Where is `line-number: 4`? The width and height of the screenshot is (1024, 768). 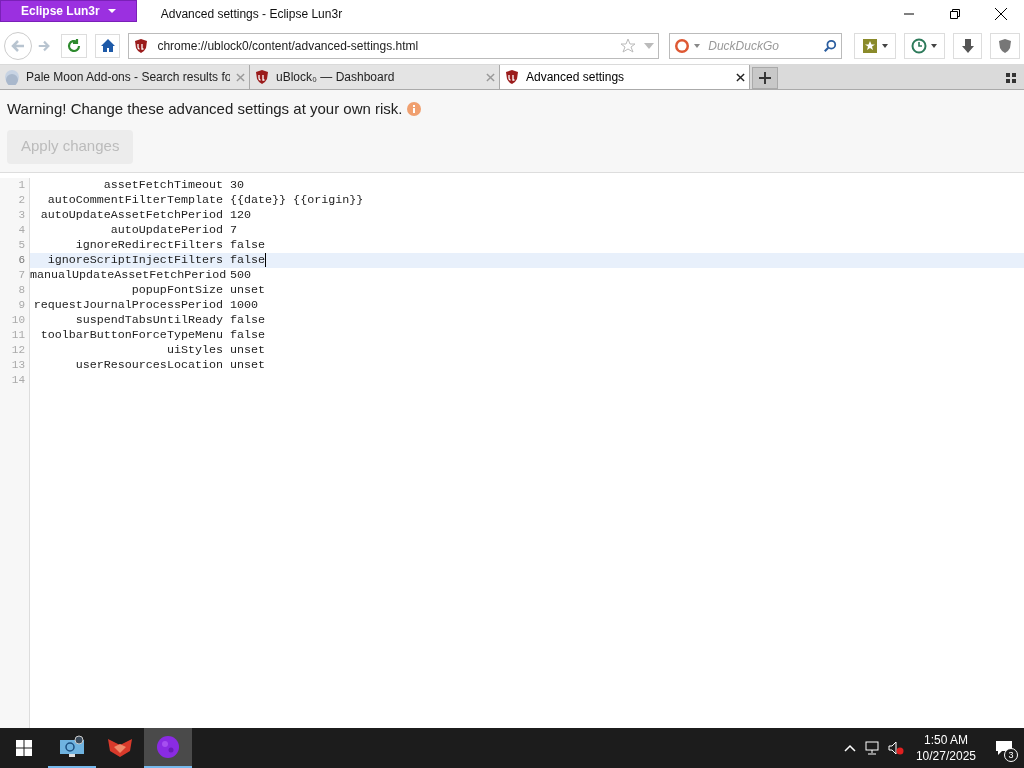
line-number: 4 is located at coordinates (21, 230).